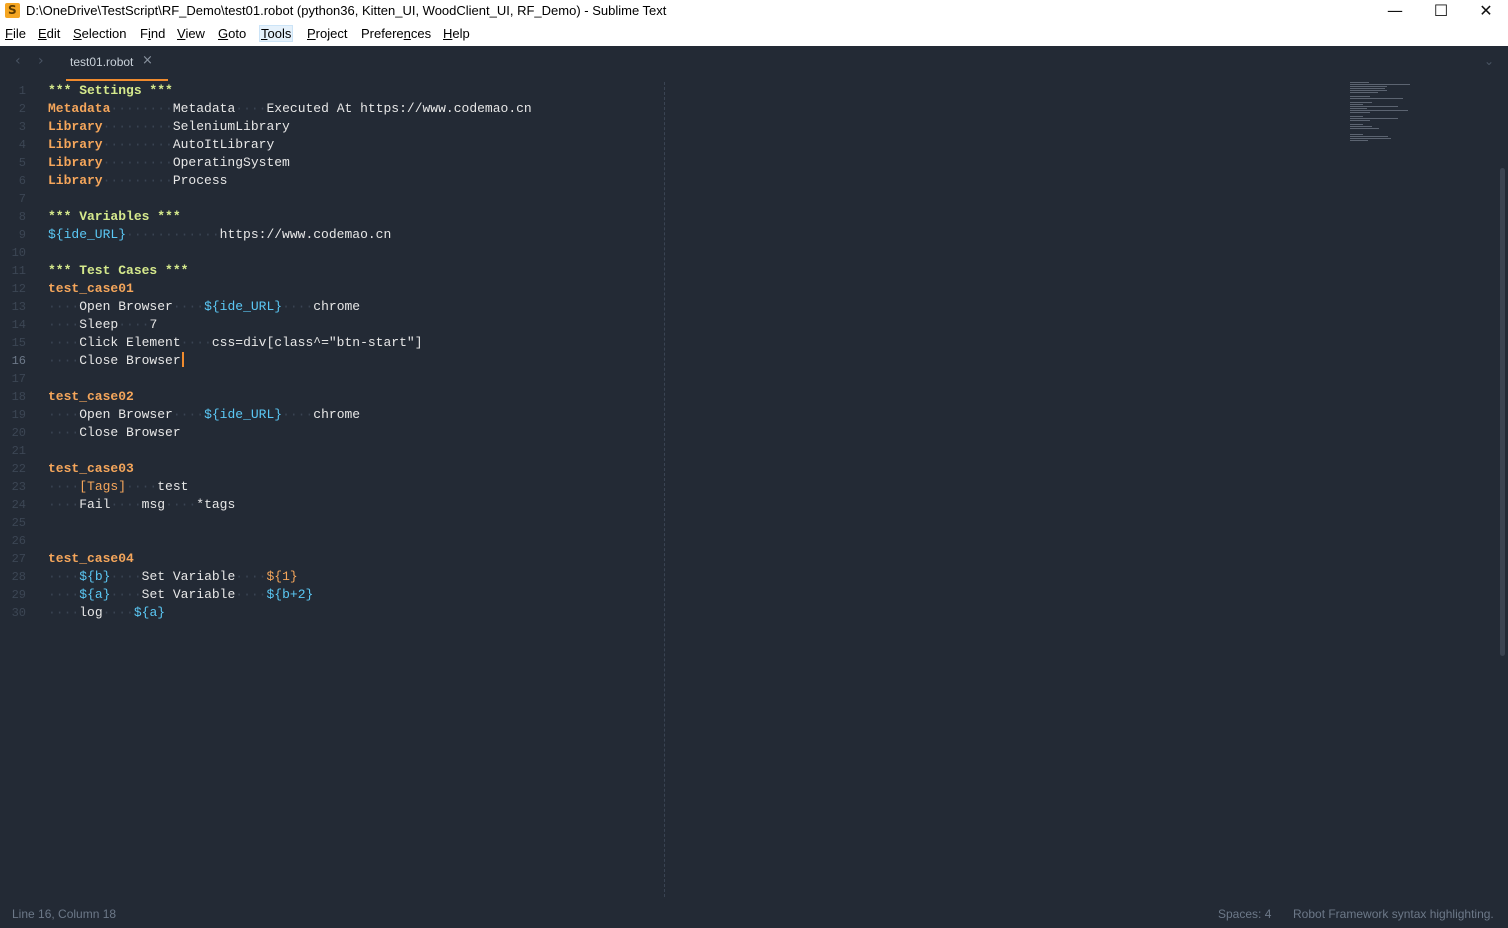  What do you see at coordinates (276, 33) in the screenshot?
I see `menu-tools: Tools` at bounding box center [276, 33].